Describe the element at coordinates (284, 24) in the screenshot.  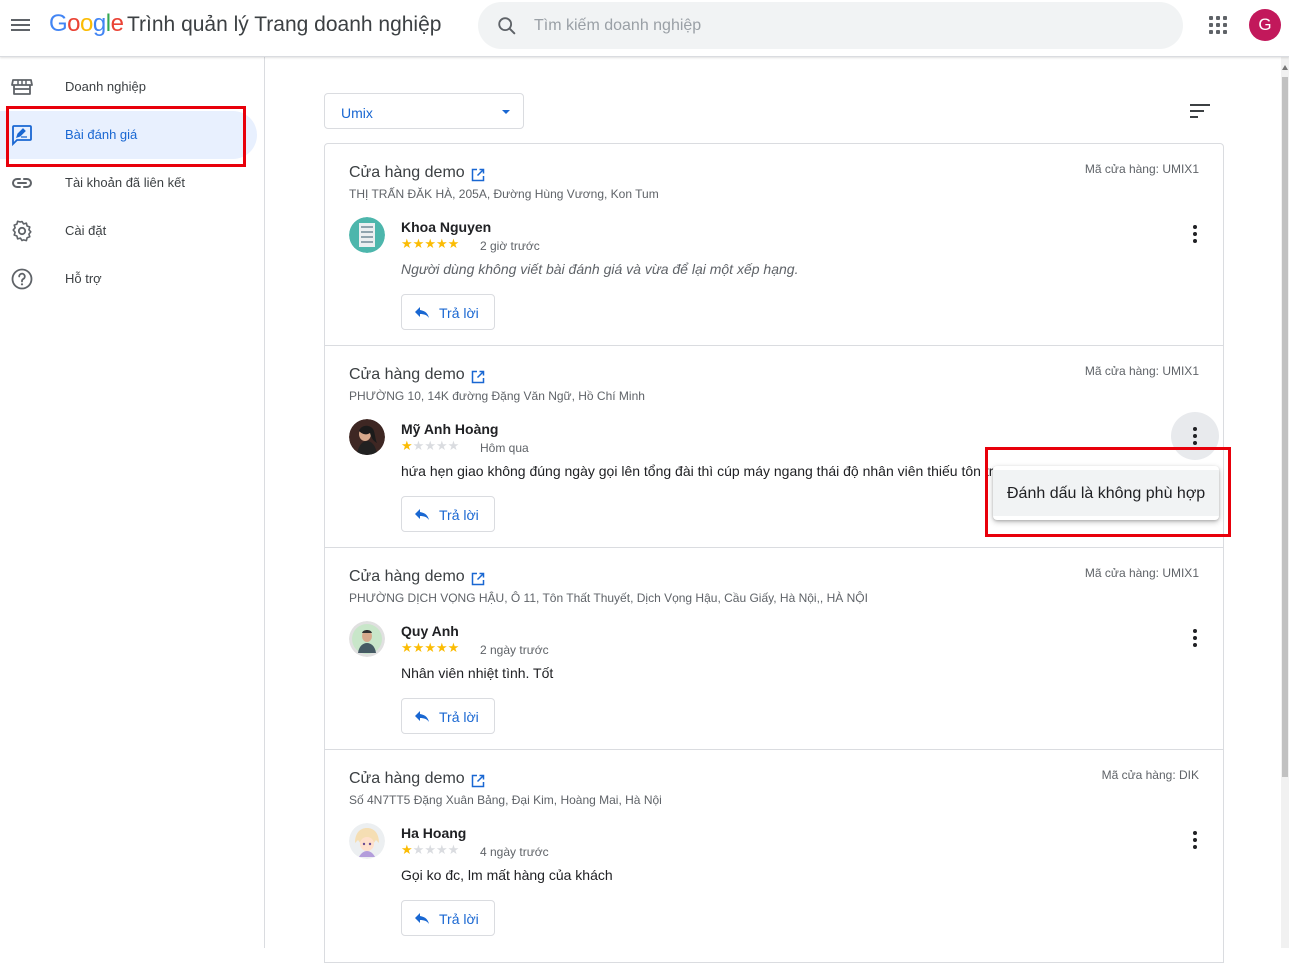
I see `app-title: Trình quản lý Trang doanh nghiệp` at that location.